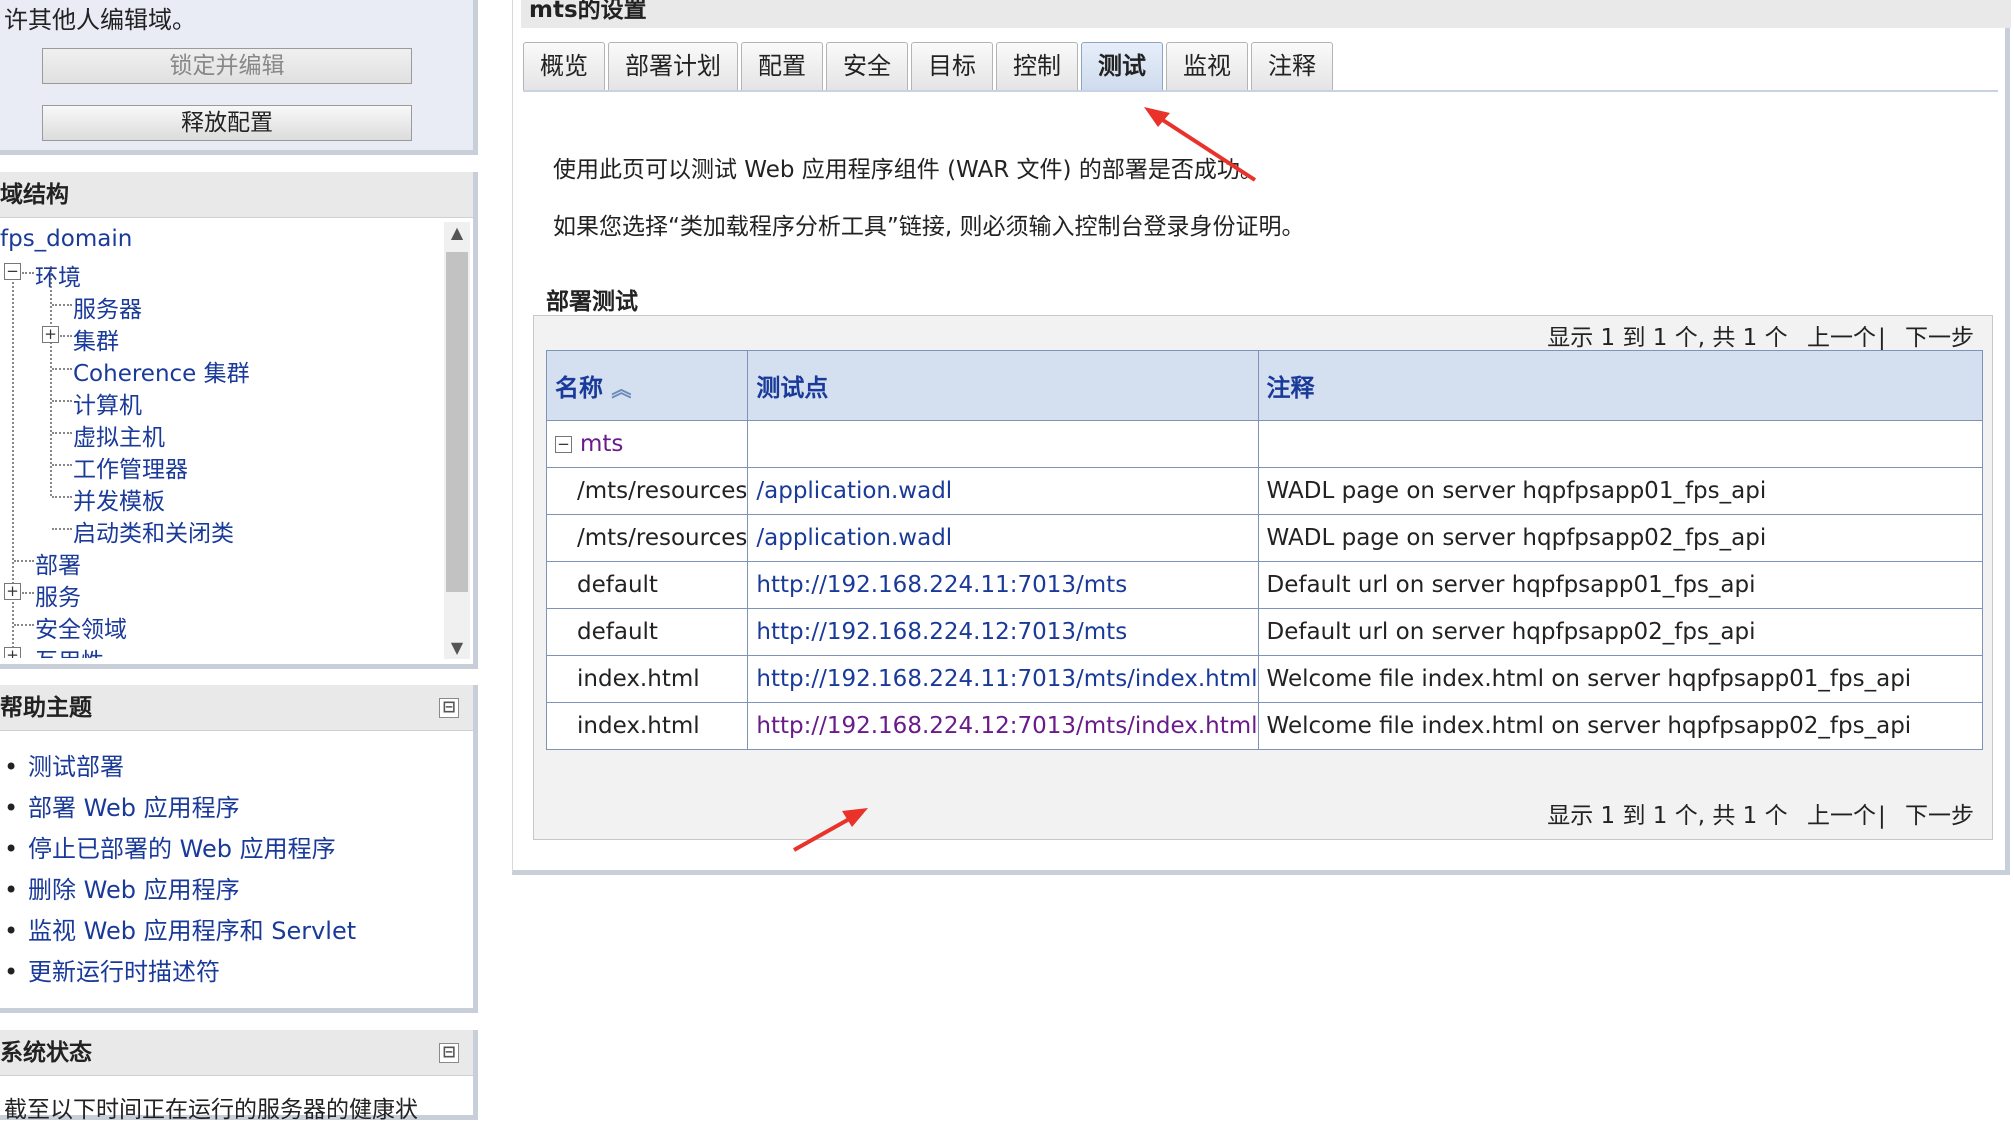 The image size is (2014, 1124). I want to click on help-link: 监视 Web 应用程序和 Servlet, so click(178, 931).